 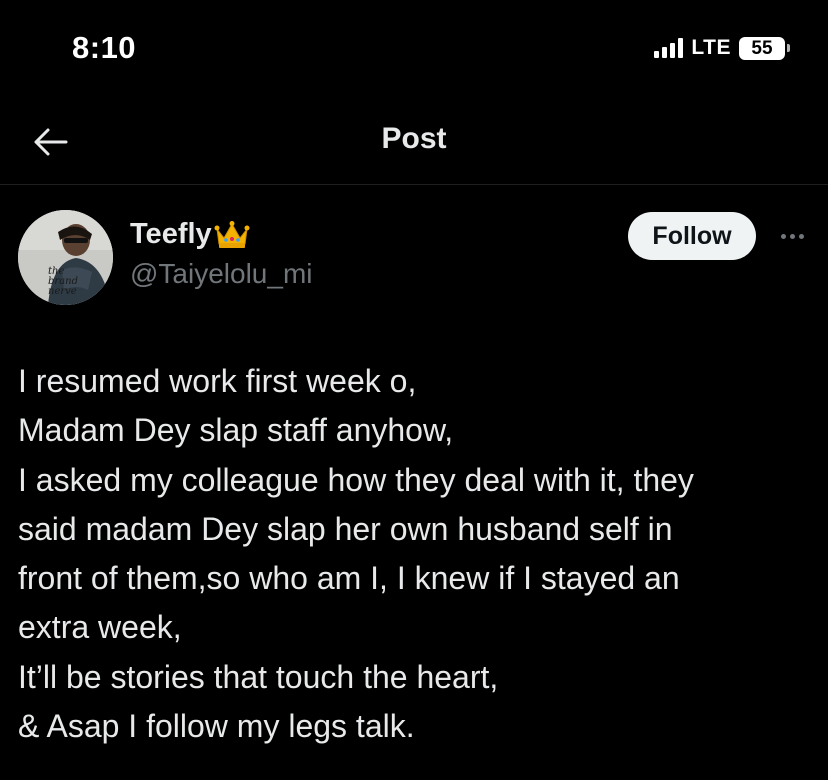 I want to click on post-text-line: Madam Dey slap staff anyhow,, so click(x=236, y=430).